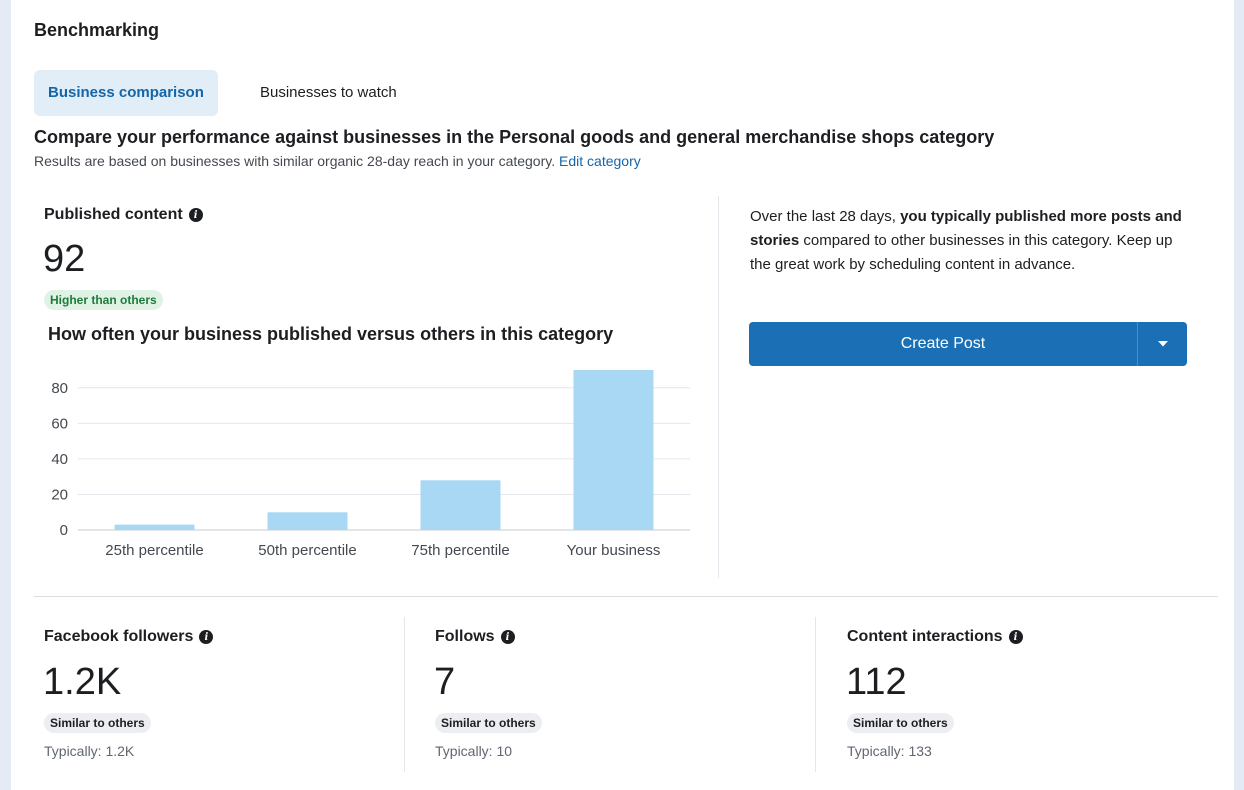  Describe the element at coordinates (900, 723) in the screenshot. I see `content-interactions-badge: Similar to others` at that location.